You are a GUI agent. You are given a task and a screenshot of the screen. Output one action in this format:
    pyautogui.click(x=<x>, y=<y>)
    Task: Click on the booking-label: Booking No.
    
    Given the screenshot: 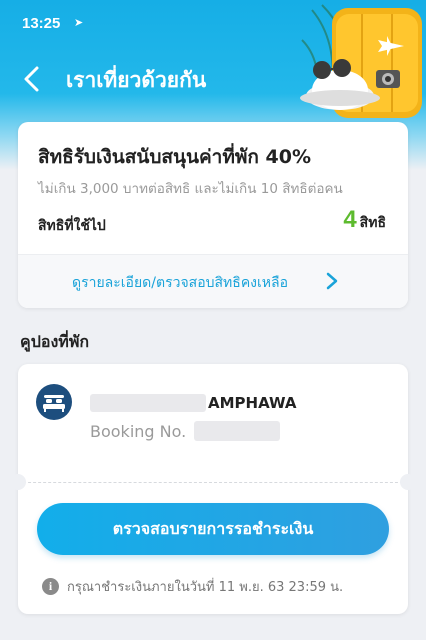 What is the action you would take?
    pyautogui.click(x=138, y=431)
    